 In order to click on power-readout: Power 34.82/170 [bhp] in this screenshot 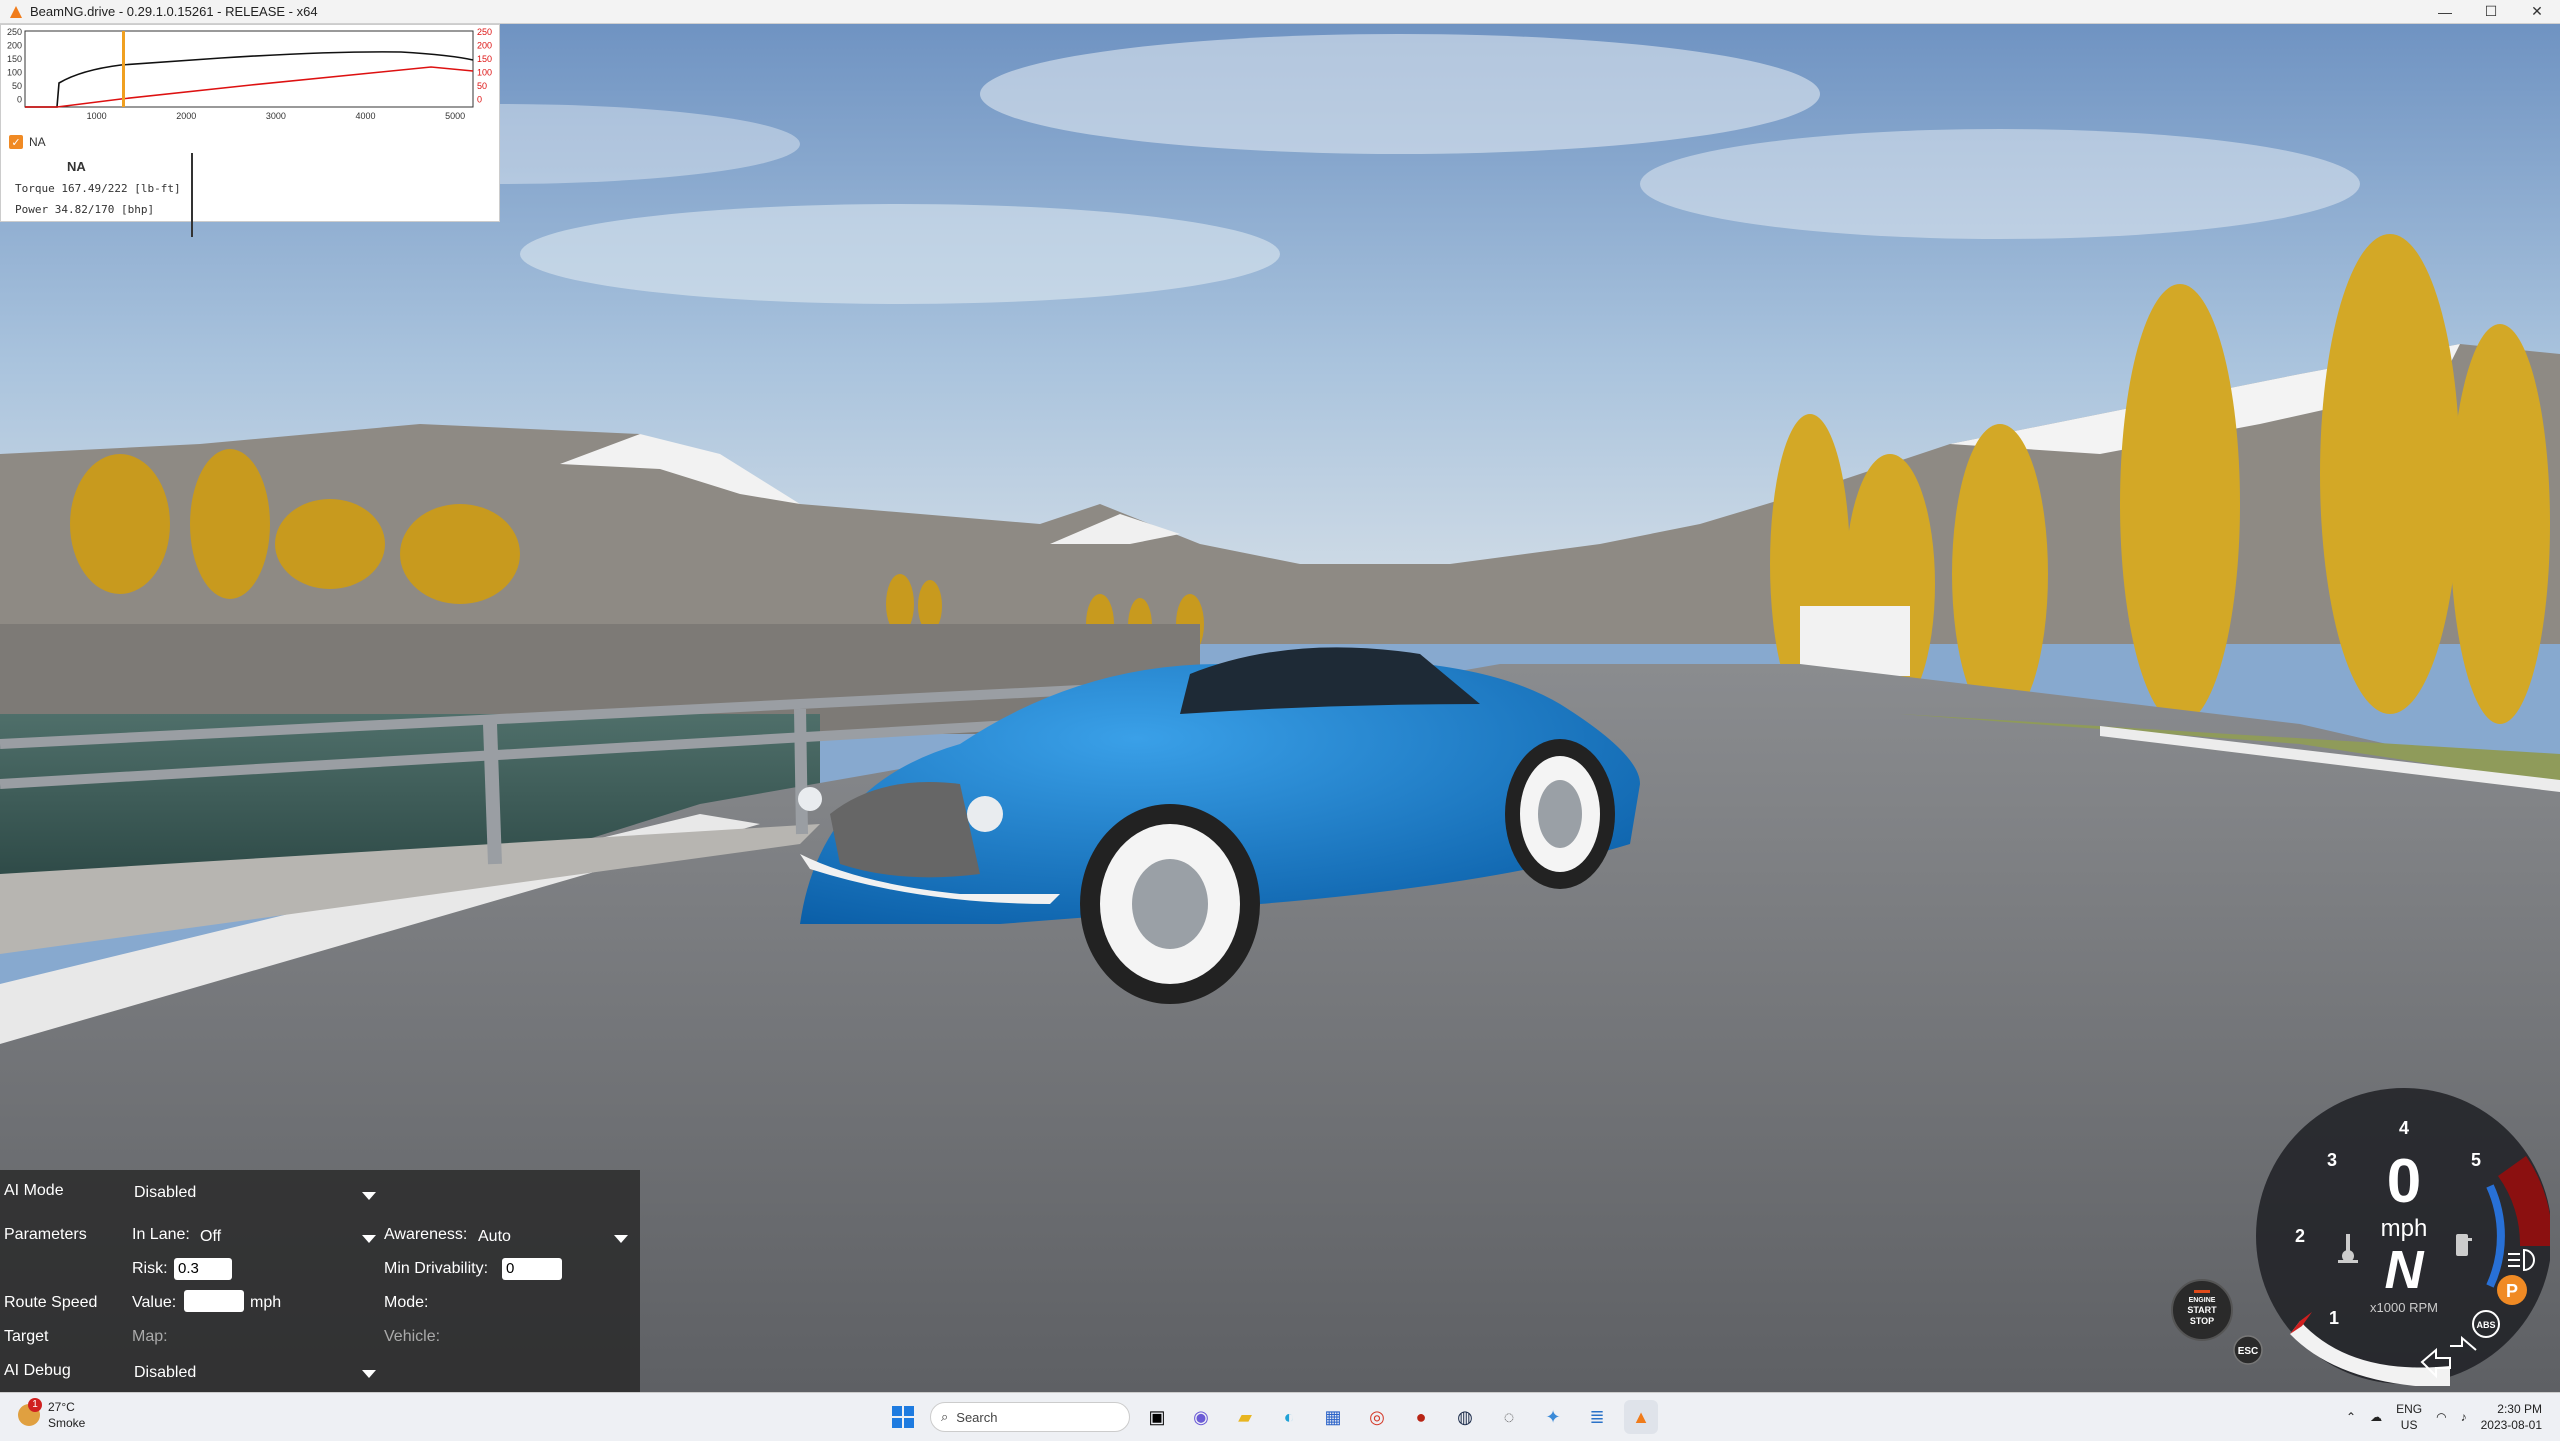, I will do `click(85, 209)`.